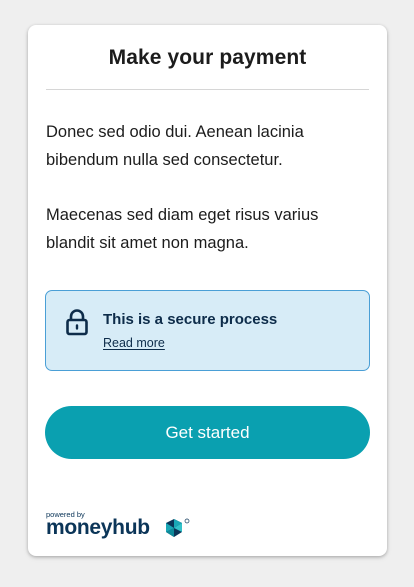 Image resolution: width=414 pixels, height=587 pixels. I want to click on moneyhub-logo-icon, so click(176, 528).